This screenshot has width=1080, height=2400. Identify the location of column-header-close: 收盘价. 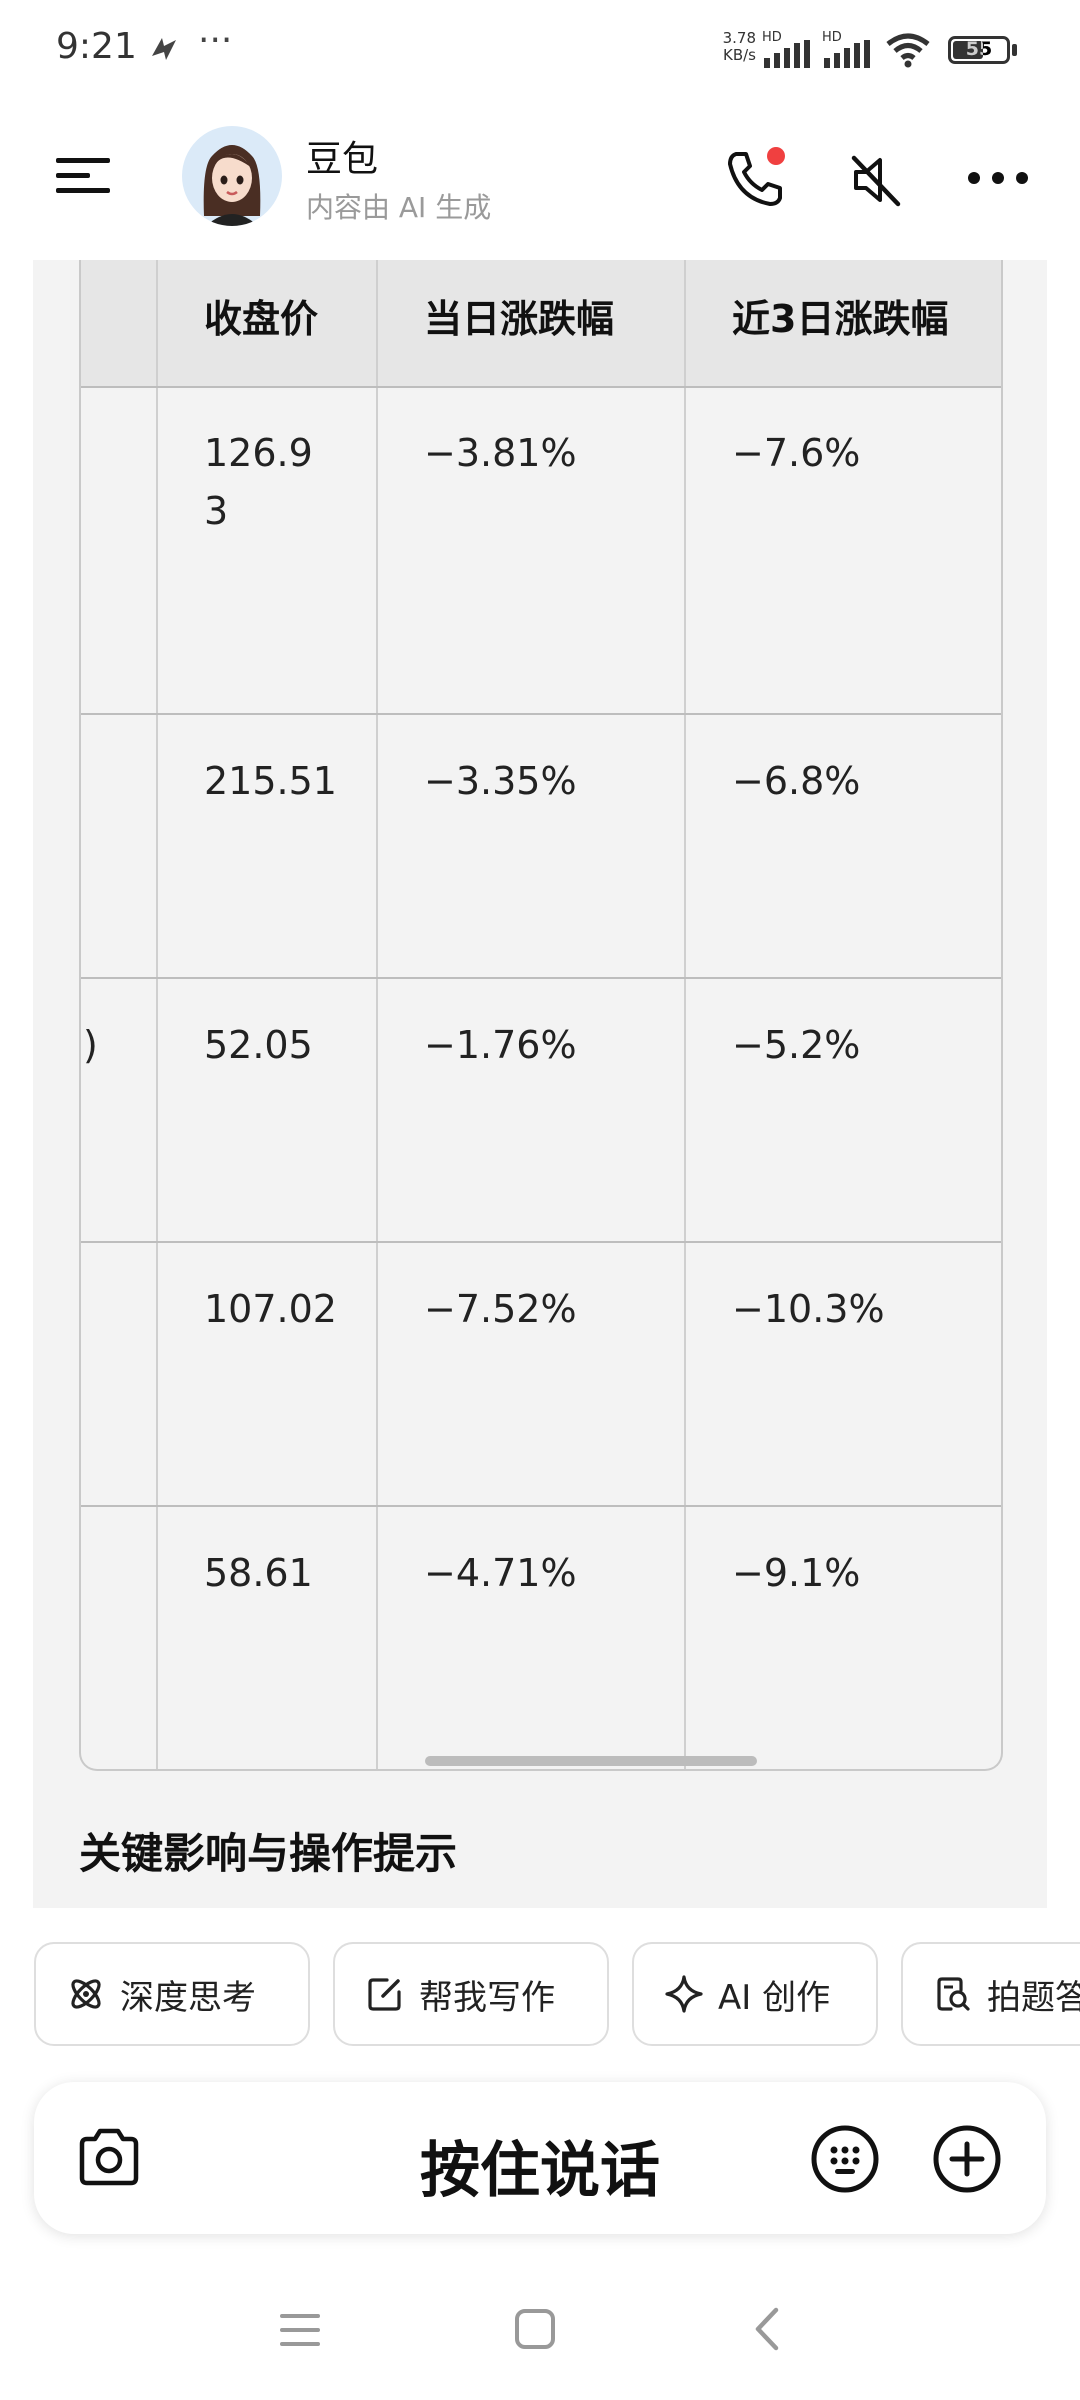
(261, 319).